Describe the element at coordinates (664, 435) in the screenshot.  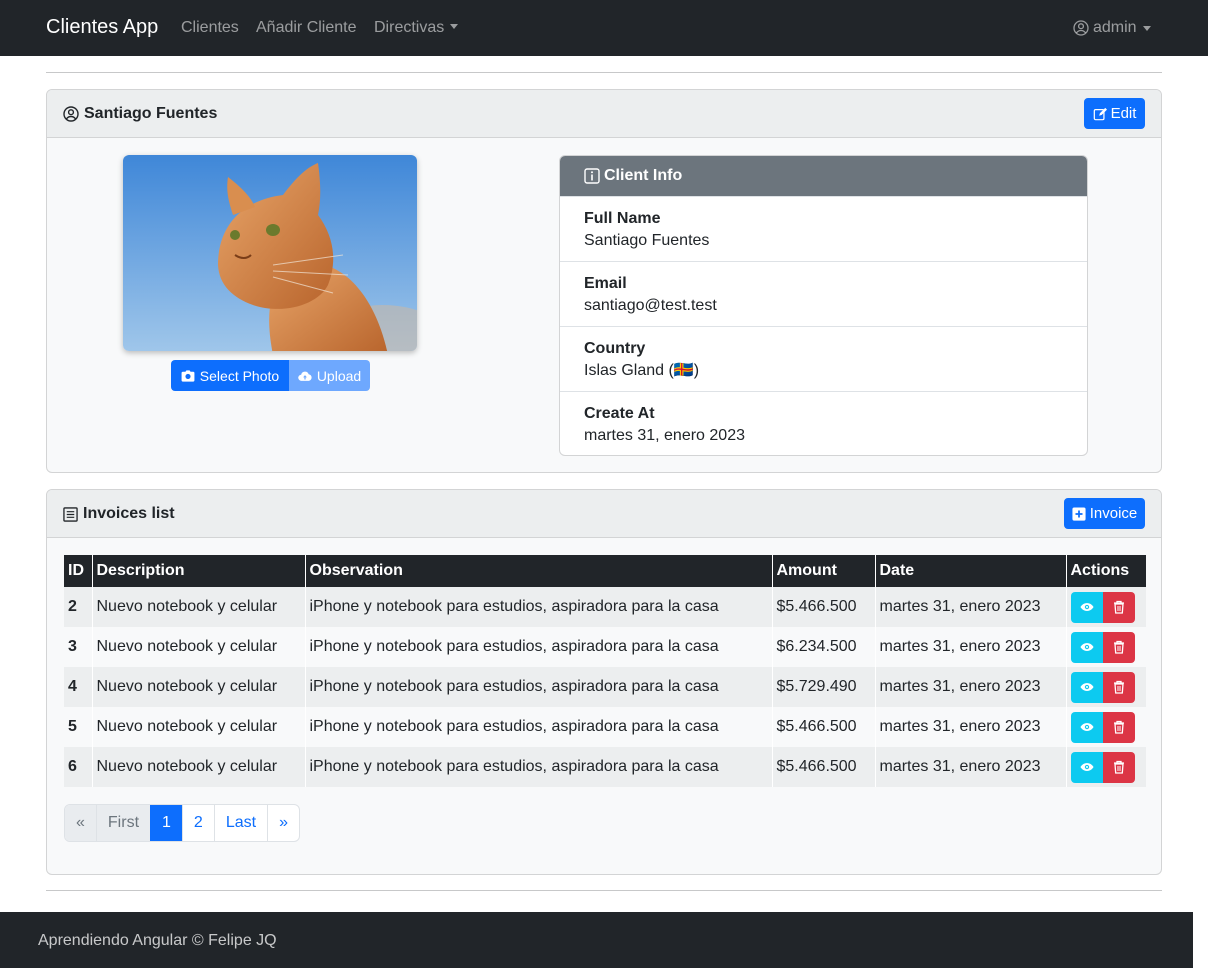
I see `info-value: martes 31, enero 2023` at that location.